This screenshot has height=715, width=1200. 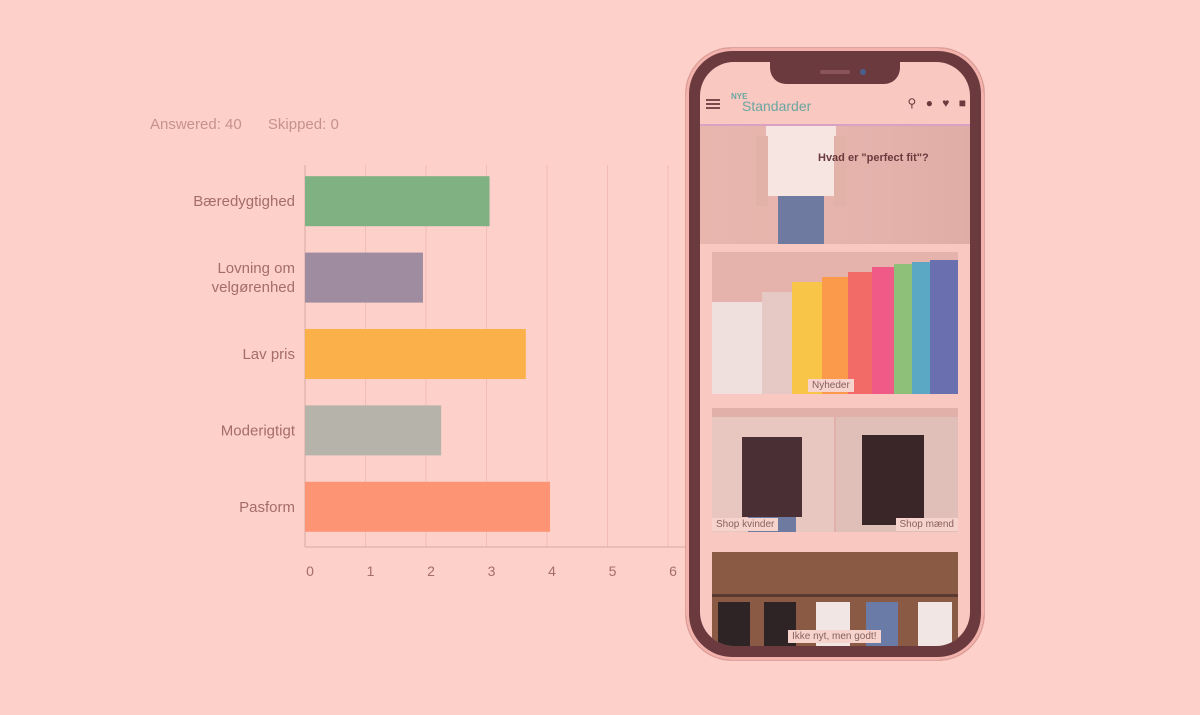 I want to click on tile-news-label: Nyheder, so click(x=831, y=385).